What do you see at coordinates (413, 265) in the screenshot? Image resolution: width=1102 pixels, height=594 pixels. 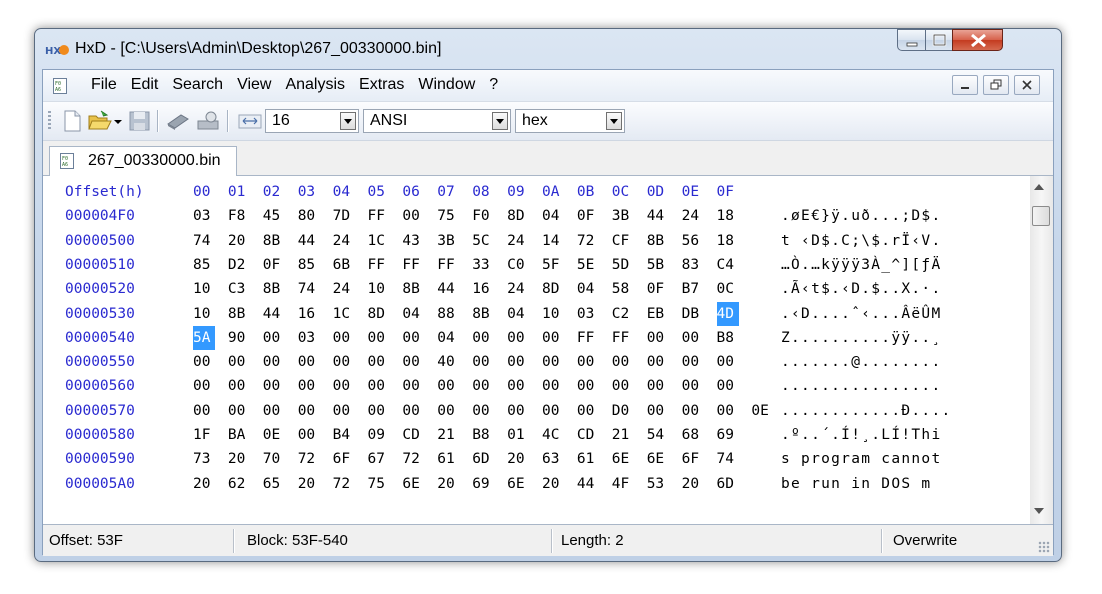 I see `hex-byte: FF` at bounding box center [413, 265].